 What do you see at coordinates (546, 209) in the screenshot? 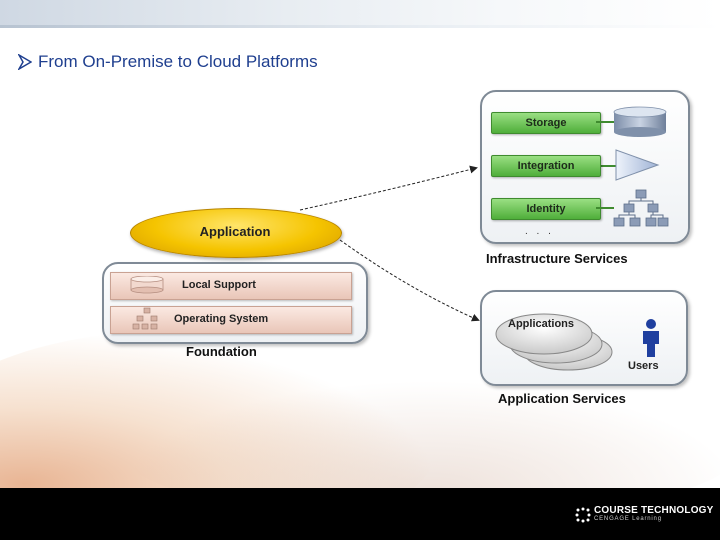
I see `identity-bar: Identity` at bounding box center [546, 209].